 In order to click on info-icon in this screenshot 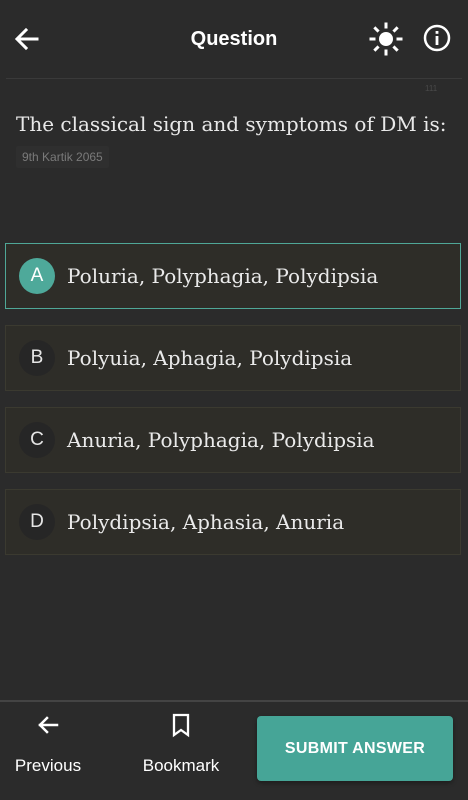, I will do `click(437, 38)`.